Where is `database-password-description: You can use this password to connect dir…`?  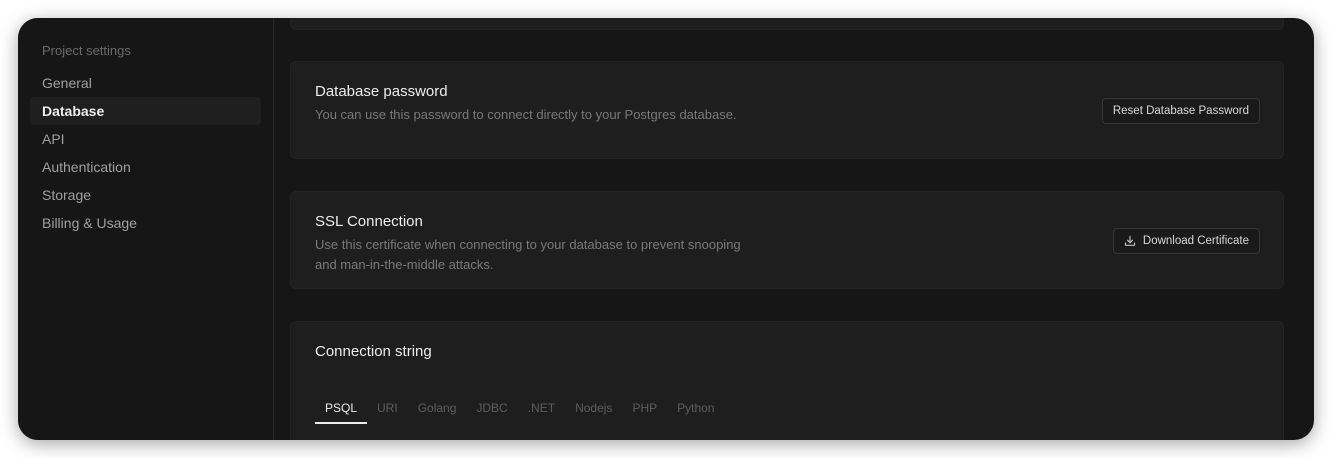 database-password-description: You can use this password to connect dir… is located at coordinates (526, 114).